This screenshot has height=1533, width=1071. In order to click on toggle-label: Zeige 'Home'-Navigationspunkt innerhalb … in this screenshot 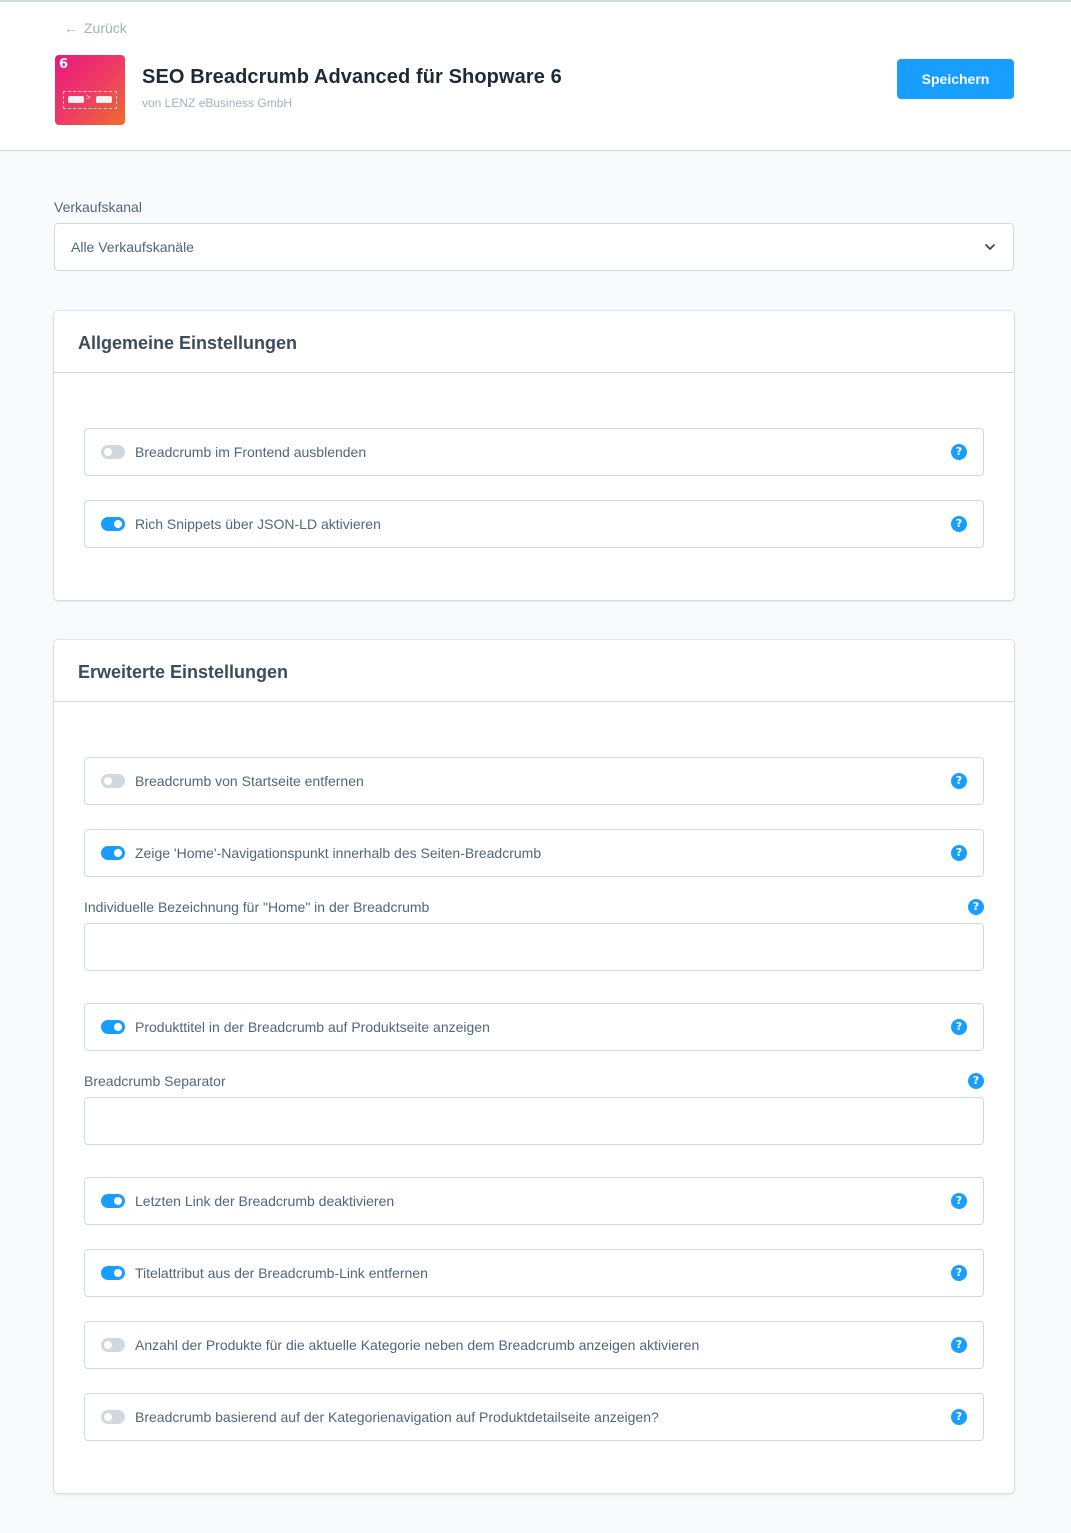, I will do `click(338, 853)`.